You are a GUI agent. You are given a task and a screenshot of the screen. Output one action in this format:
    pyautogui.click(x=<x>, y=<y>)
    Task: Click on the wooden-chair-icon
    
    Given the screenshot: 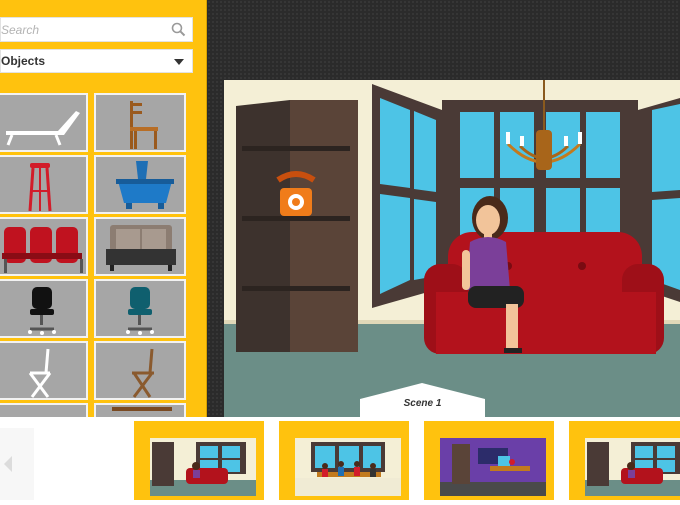 What is the action you would take?
    pyautogui.click(x=144, y=125)
    